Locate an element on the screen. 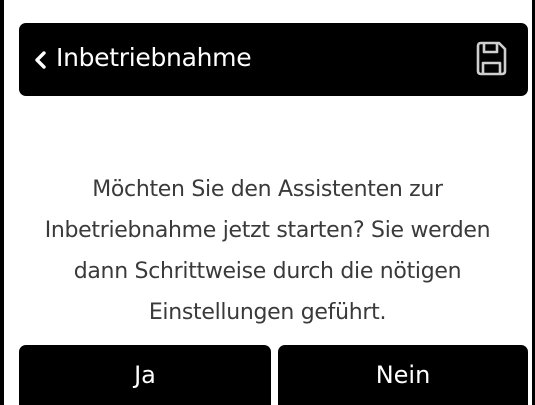  page-title: Inbetriebnahme is located at coordinates (154, 58).